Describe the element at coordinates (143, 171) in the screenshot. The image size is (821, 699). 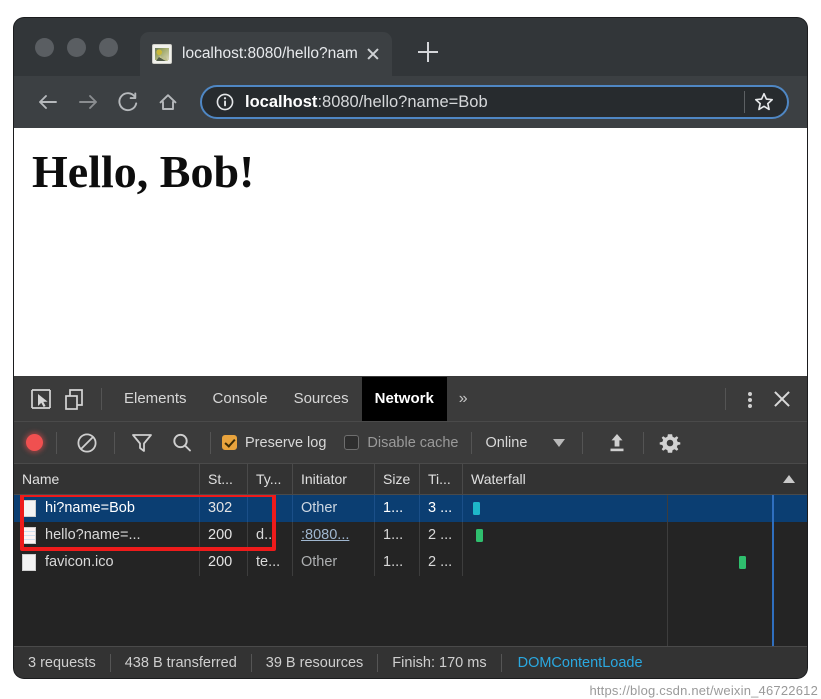
I see `page-heading: Hello, Bob!` at that location.